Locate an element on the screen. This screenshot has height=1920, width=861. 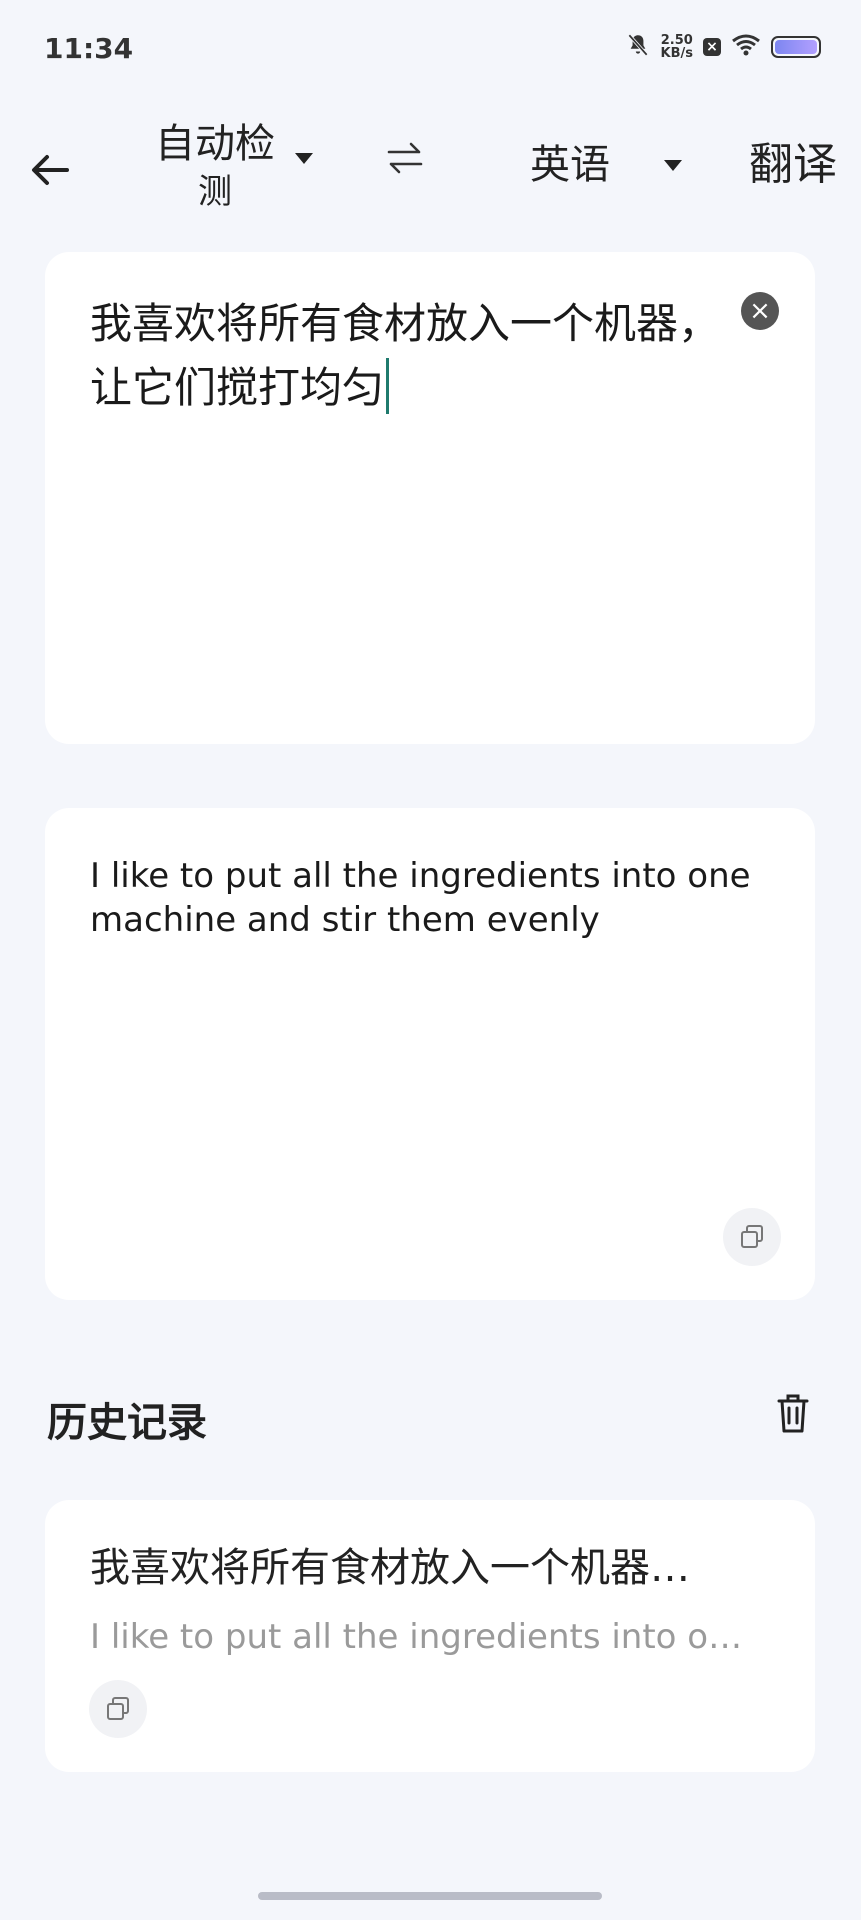
trash-icon is located at coordinates (793, 1413).